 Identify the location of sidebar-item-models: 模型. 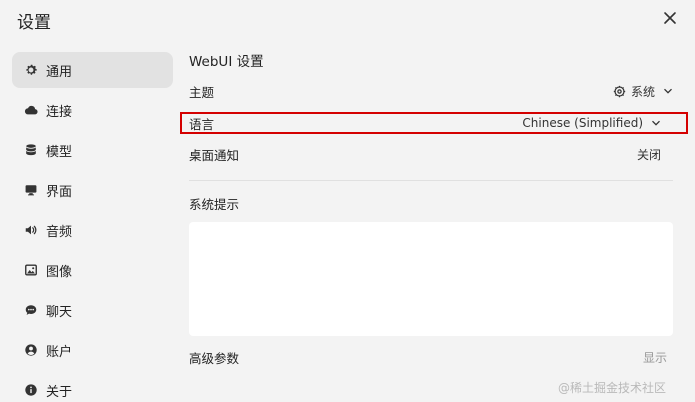
(92, 150).